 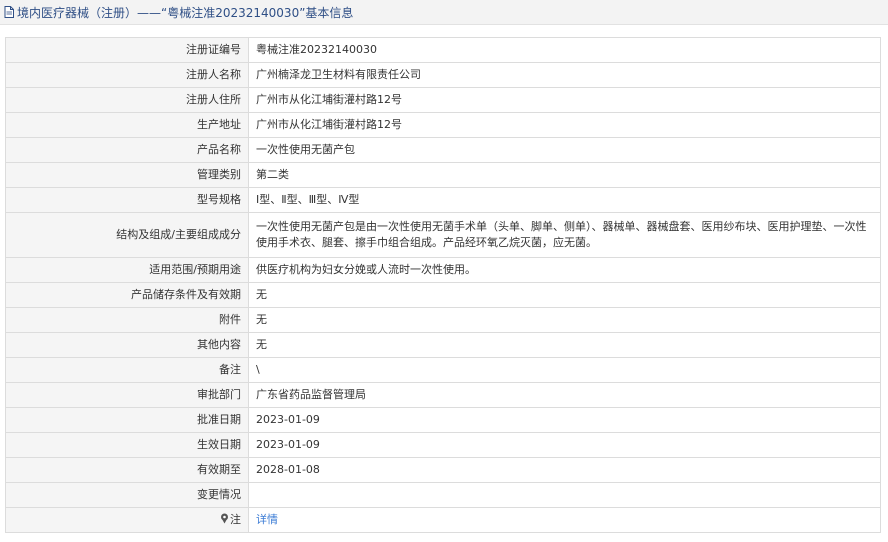 What do you see at coordinates (564, 175) in the screenshot?
I see `row-value: 第二类` at bounding box center [564, 175].